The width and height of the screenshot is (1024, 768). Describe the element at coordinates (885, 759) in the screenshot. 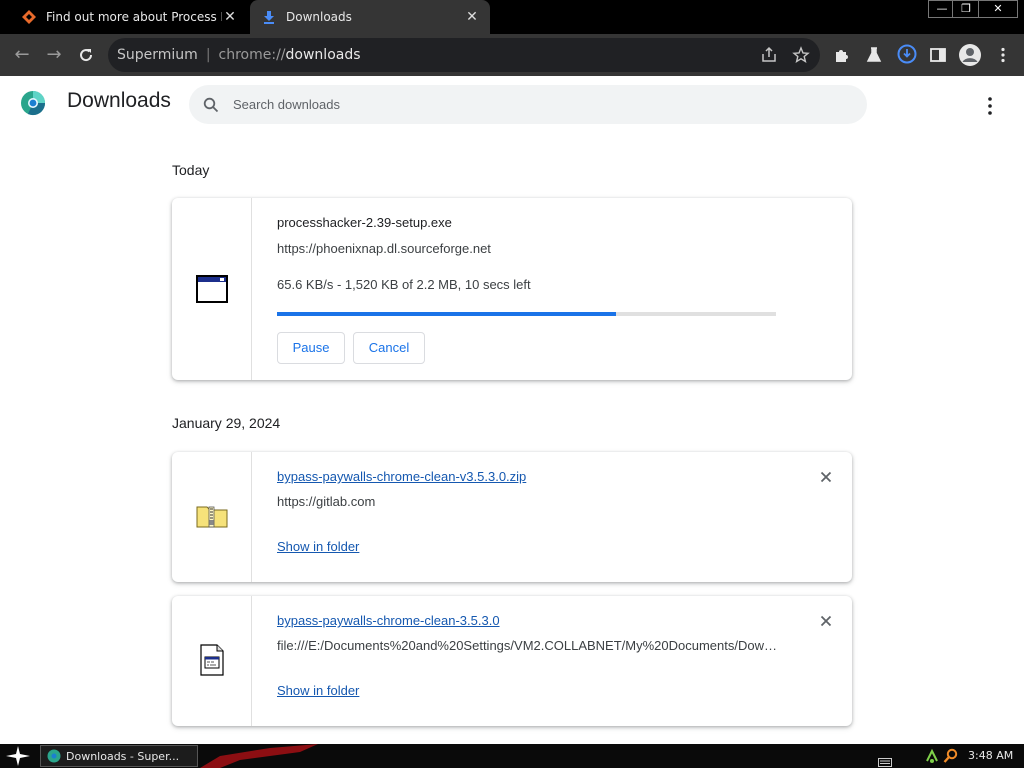

I see `keyboard-tray-icon` at that location.